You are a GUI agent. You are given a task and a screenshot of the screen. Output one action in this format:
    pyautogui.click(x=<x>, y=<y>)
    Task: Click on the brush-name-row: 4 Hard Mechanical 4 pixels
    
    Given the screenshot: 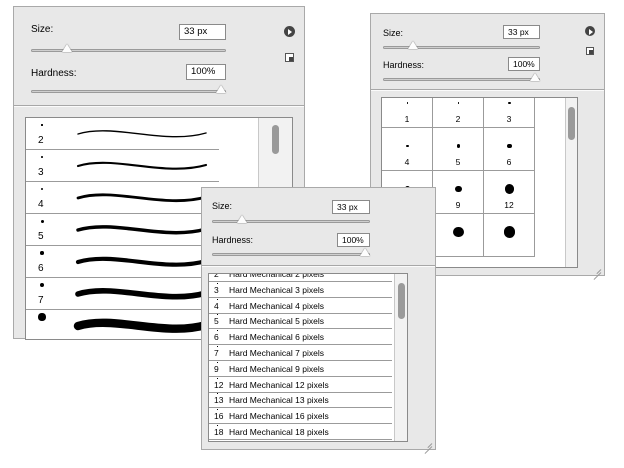 What is the action you would take?
    pyautogui.click(x=300, y=306)
    